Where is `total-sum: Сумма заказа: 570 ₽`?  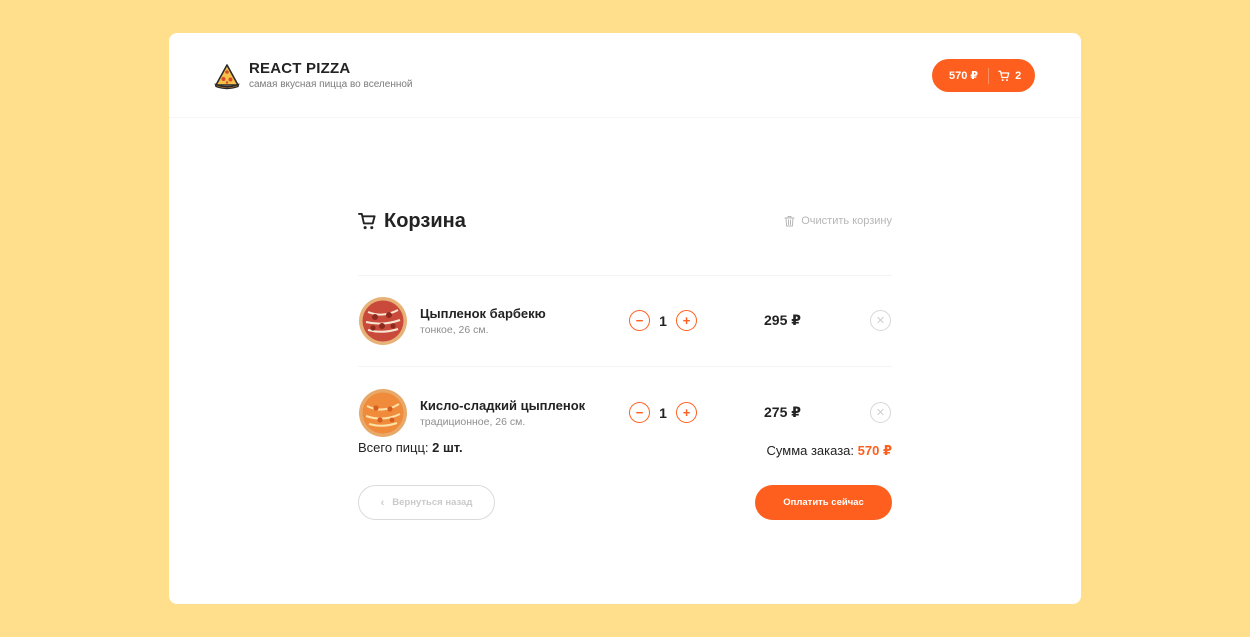
total-sum: Сумма заказа: 570 ₽ is located at coordinates (829, 451).